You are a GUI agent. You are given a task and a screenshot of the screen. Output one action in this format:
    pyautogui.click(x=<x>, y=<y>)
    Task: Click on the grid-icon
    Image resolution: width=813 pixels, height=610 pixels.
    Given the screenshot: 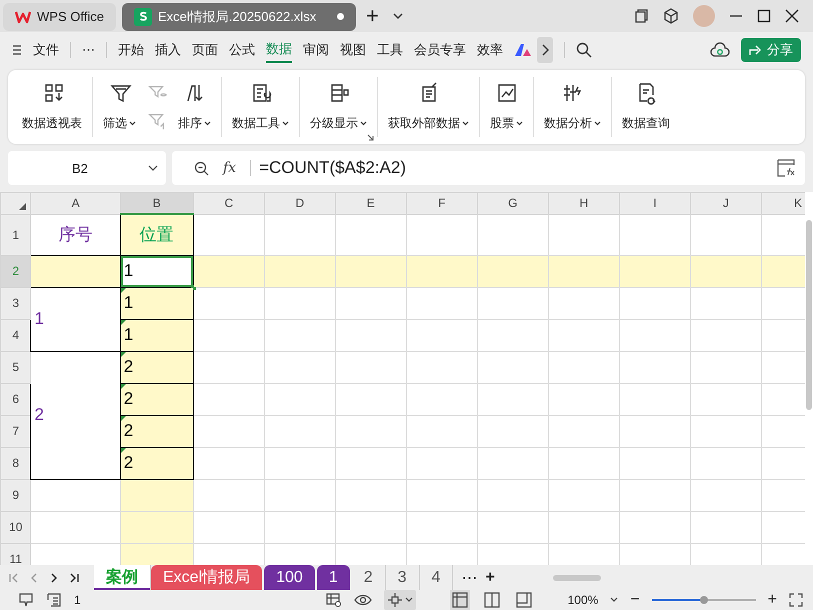 What is the action you would take?
    pyautogui.click(x=460, y=600)
    